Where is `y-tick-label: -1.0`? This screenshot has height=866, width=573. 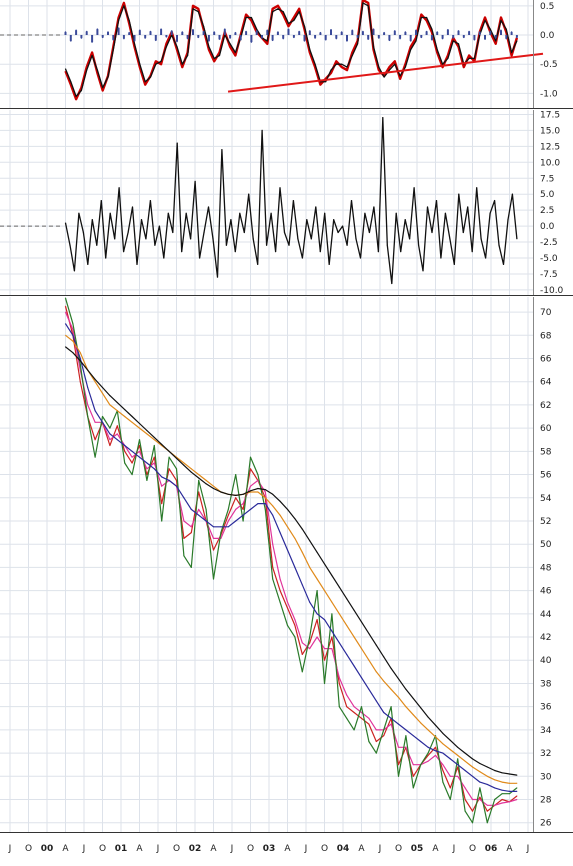 y-tick-label: -1.0 is located at coordinates (549, 94).